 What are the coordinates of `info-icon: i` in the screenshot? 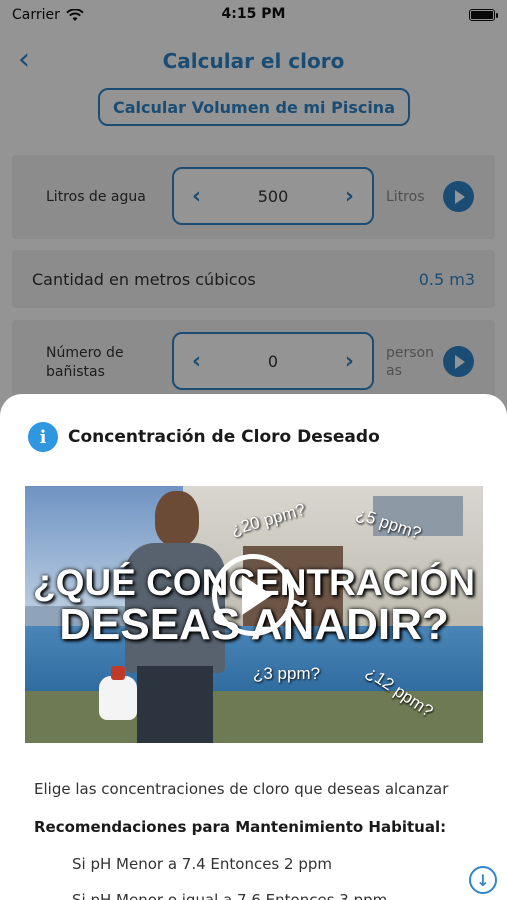 It's located at (43, 437).